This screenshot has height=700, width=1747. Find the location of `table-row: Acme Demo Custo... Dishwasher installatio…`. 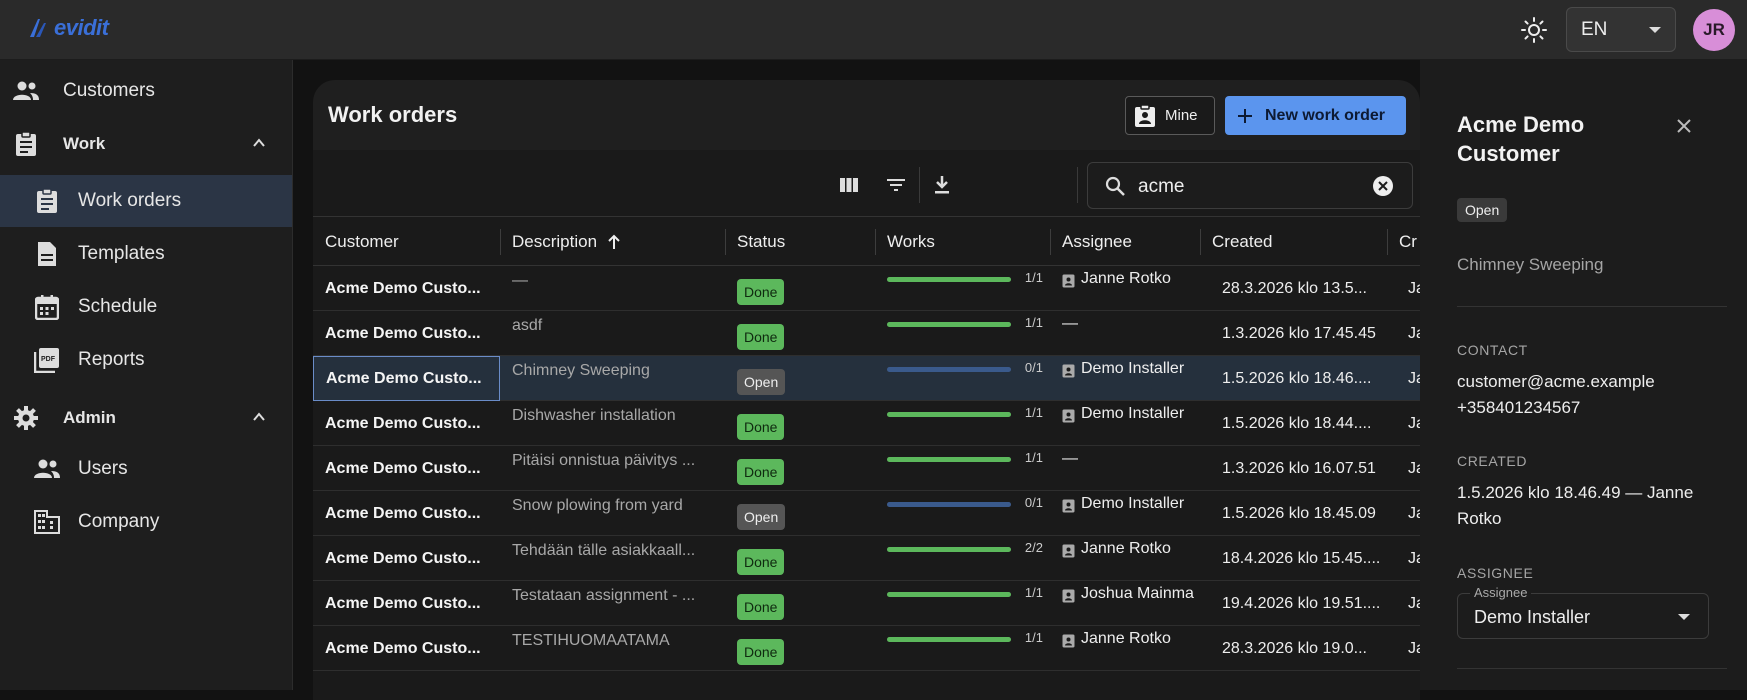

table-row: Acme Demo Custo... Dishwasher installatio… is located at coordinates (866, 423).